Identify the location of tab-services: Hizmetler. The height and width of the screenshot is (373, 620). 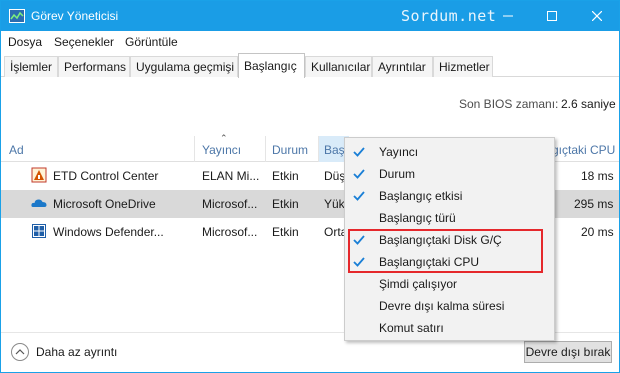
(463, 66).